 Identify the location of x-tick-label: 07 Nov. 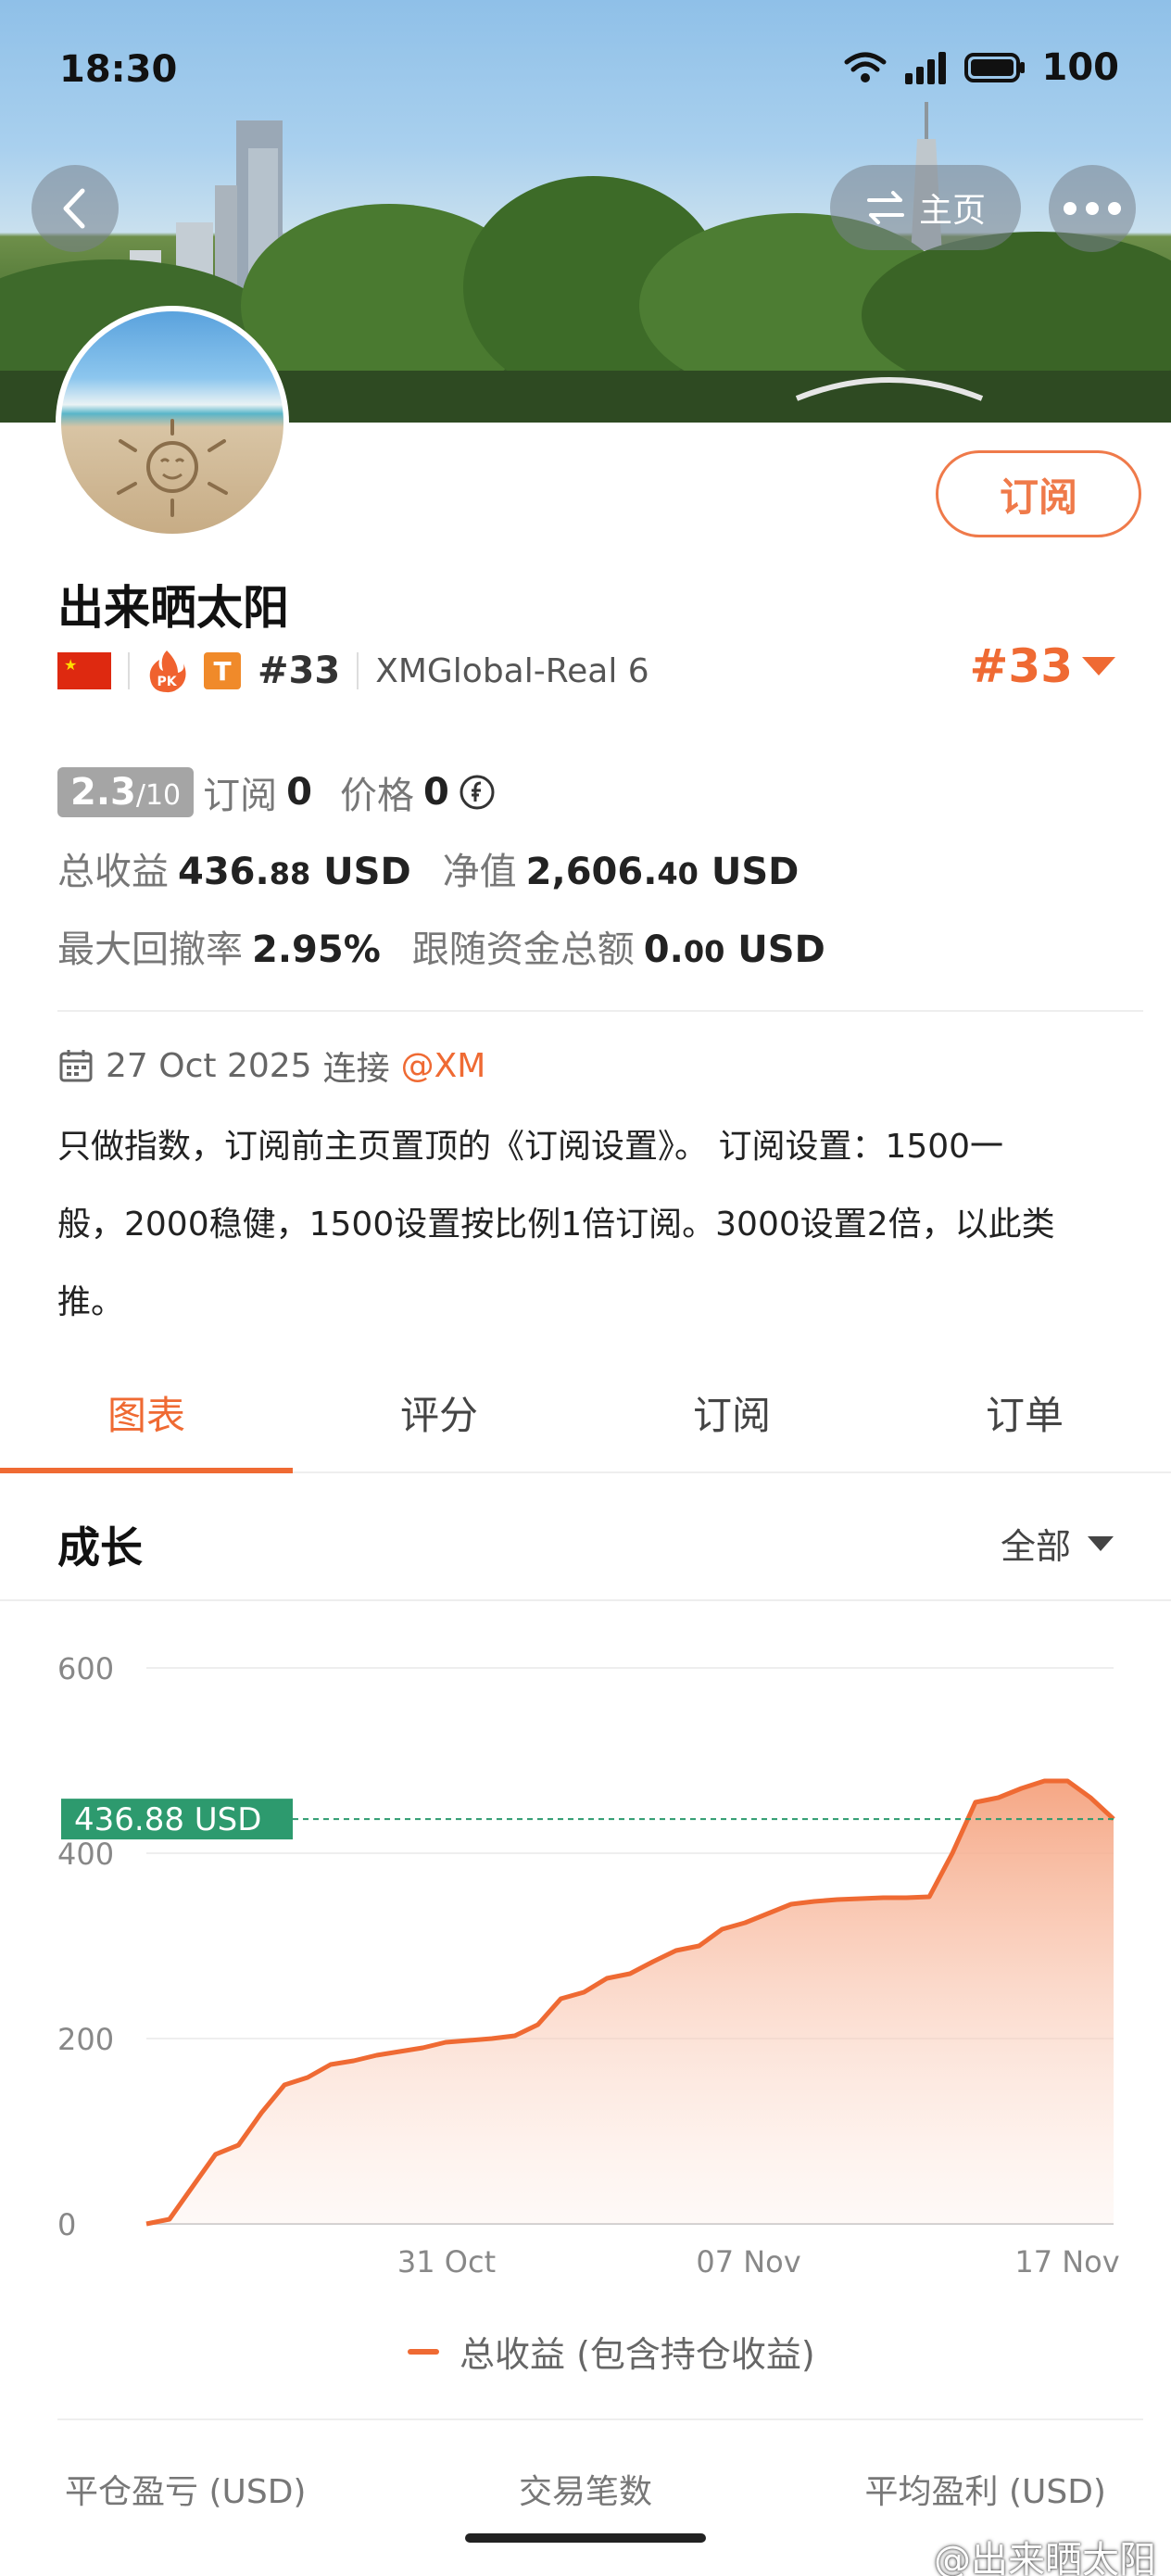
(748, 2261).